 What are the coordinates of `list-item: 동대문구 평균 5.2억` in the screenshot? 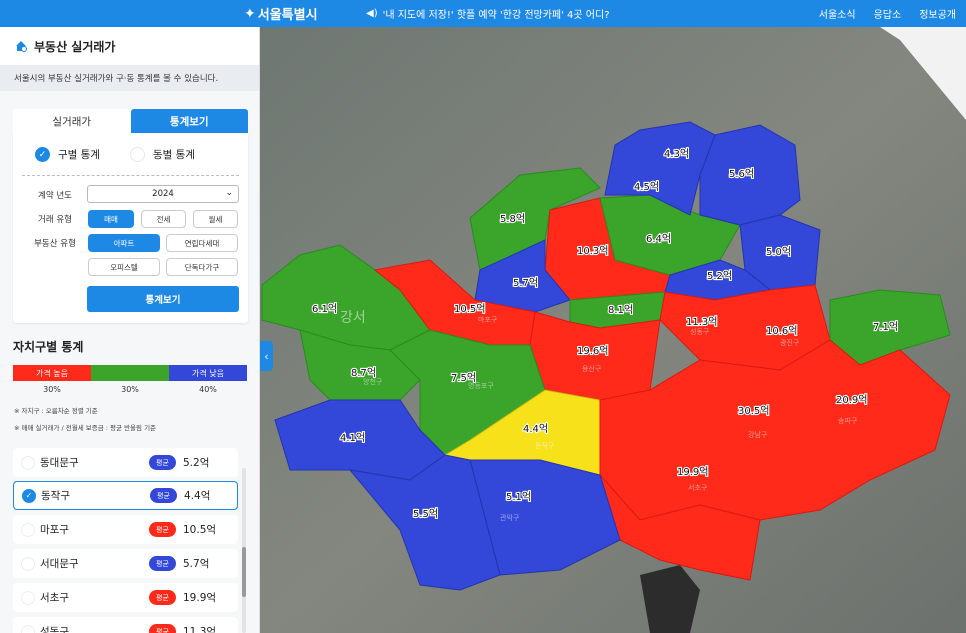 It's located at (125, 462).